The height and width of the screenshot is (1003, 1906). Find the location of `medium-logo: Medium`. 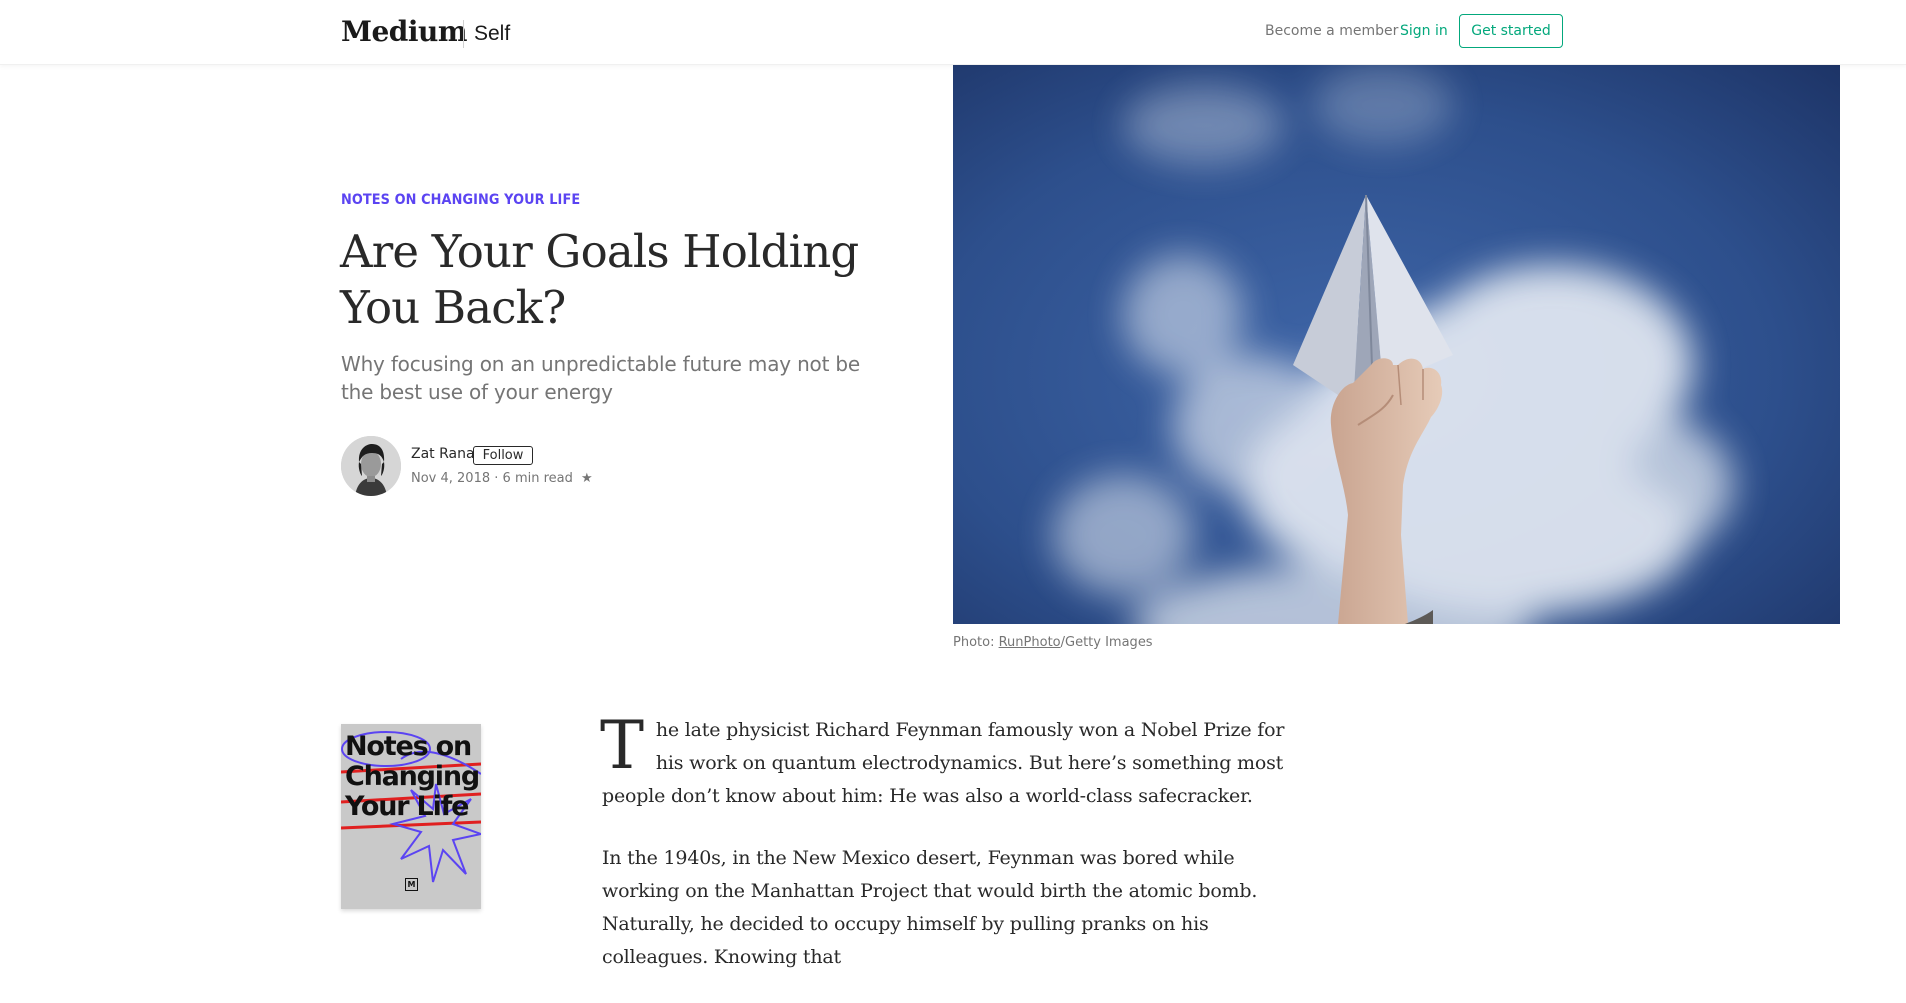

medium-logo: Medium is located at coordinates (404, 31).